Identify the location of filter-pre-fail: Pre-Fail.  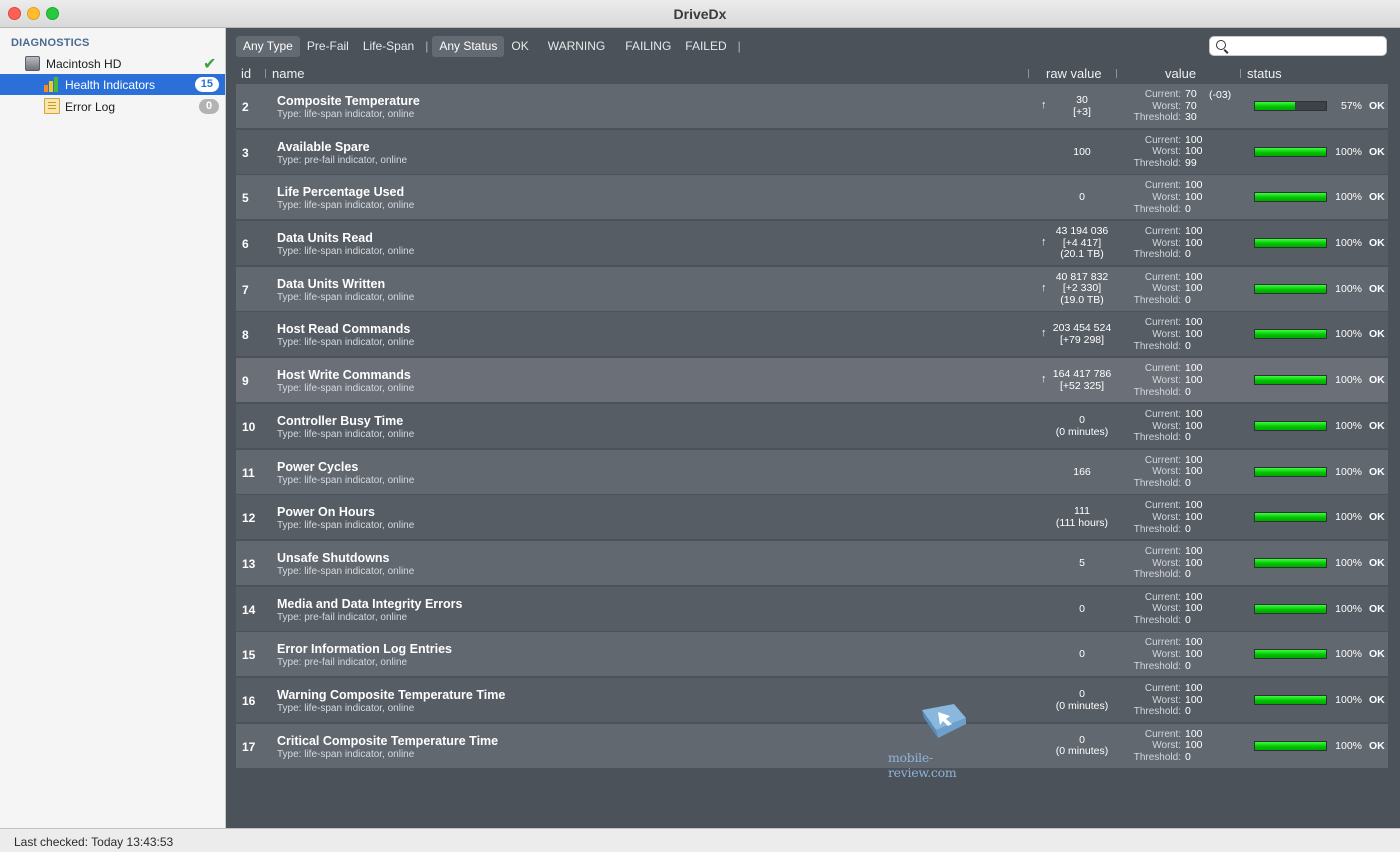
(328, 46).